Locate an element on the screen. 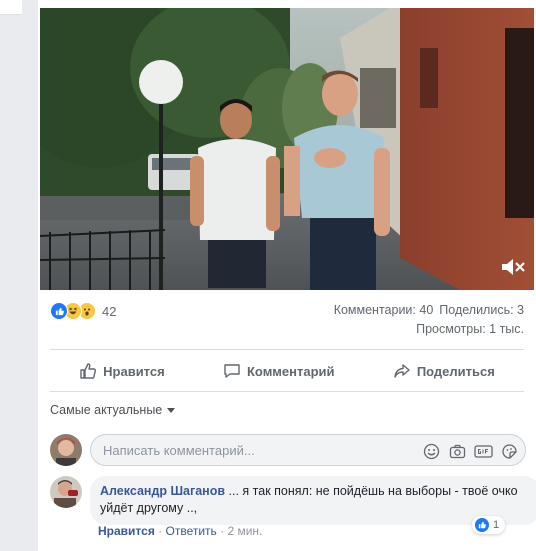 Image resolution: width=536 pixels, height=551 pixels. share-arrow-icon is located at coordinates (402, 371).